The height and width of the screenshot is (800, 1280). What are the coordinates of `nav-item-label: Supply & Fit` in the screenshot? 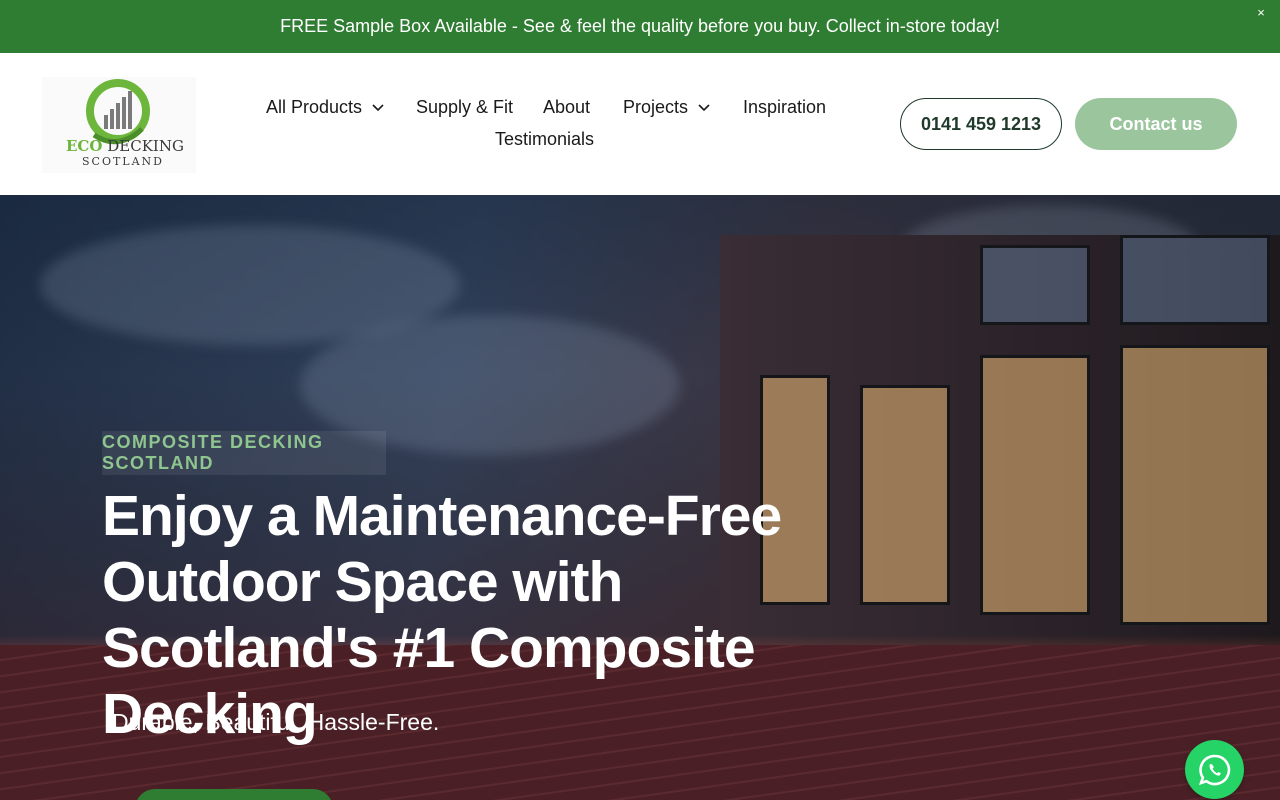 It's located at (465, 107).